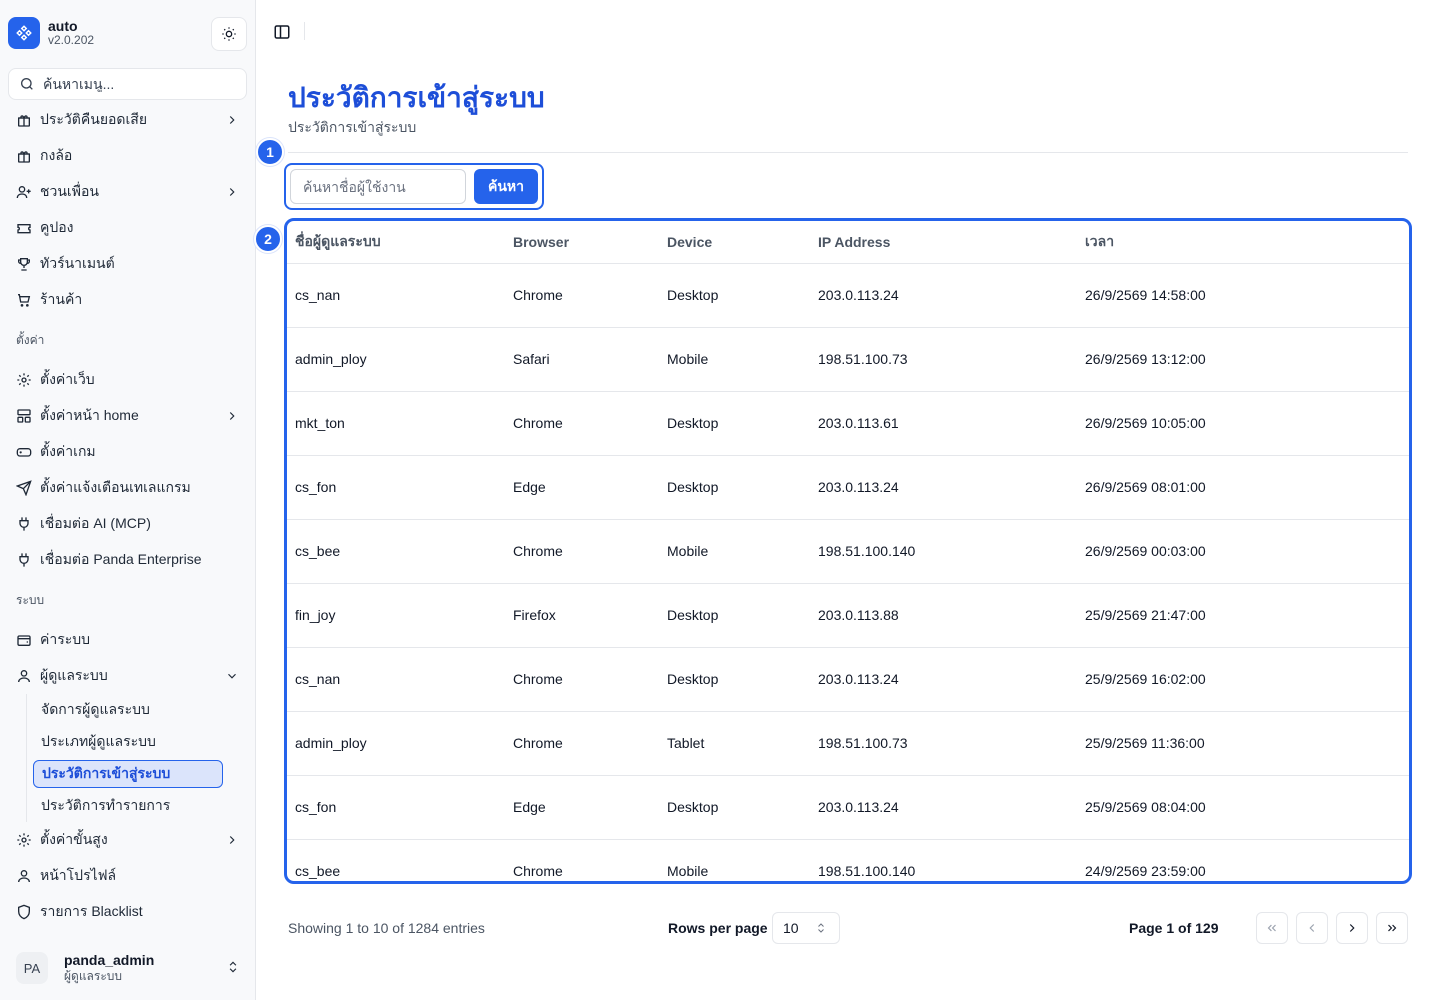  I want to click on sidebar-item-coupon: คูปอง, so click(128, 228).